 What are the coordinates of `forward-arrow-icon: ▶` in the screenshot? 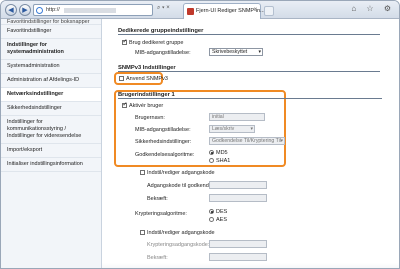 It's located at (25, 10).